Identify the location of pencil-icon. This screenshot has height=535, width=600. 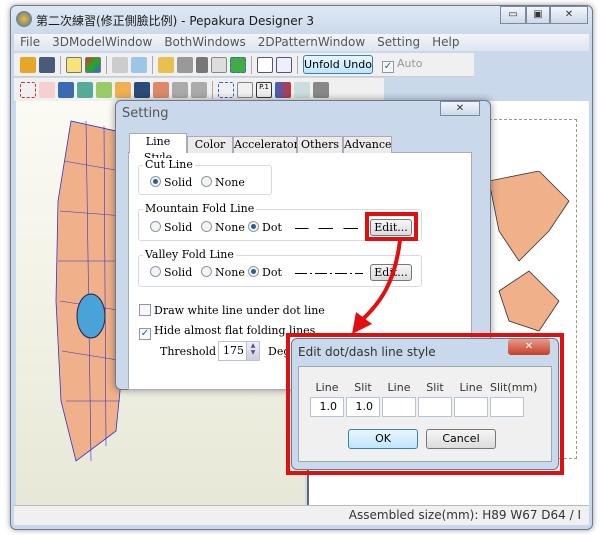
(166, 64).